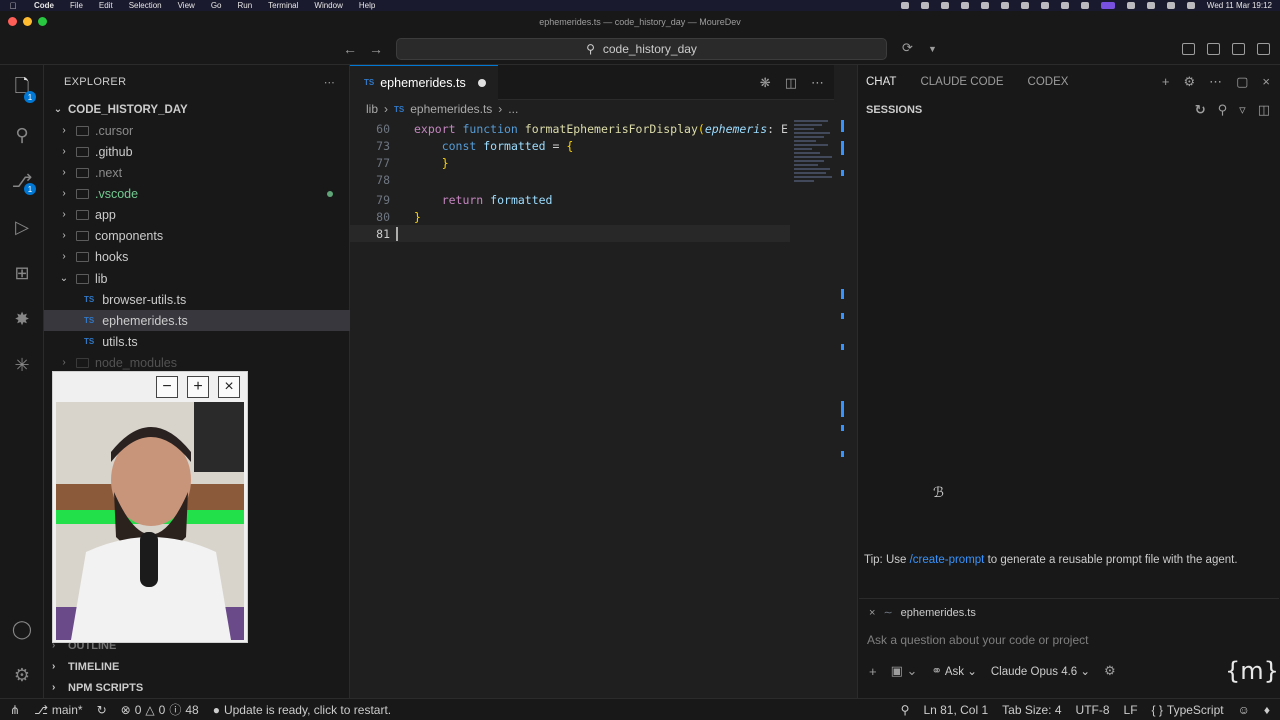 The image size is (1280, 720). Describe the element at coordinates (1242, 110) in the screenshot. I see `filter-icon: ▿` at that location.